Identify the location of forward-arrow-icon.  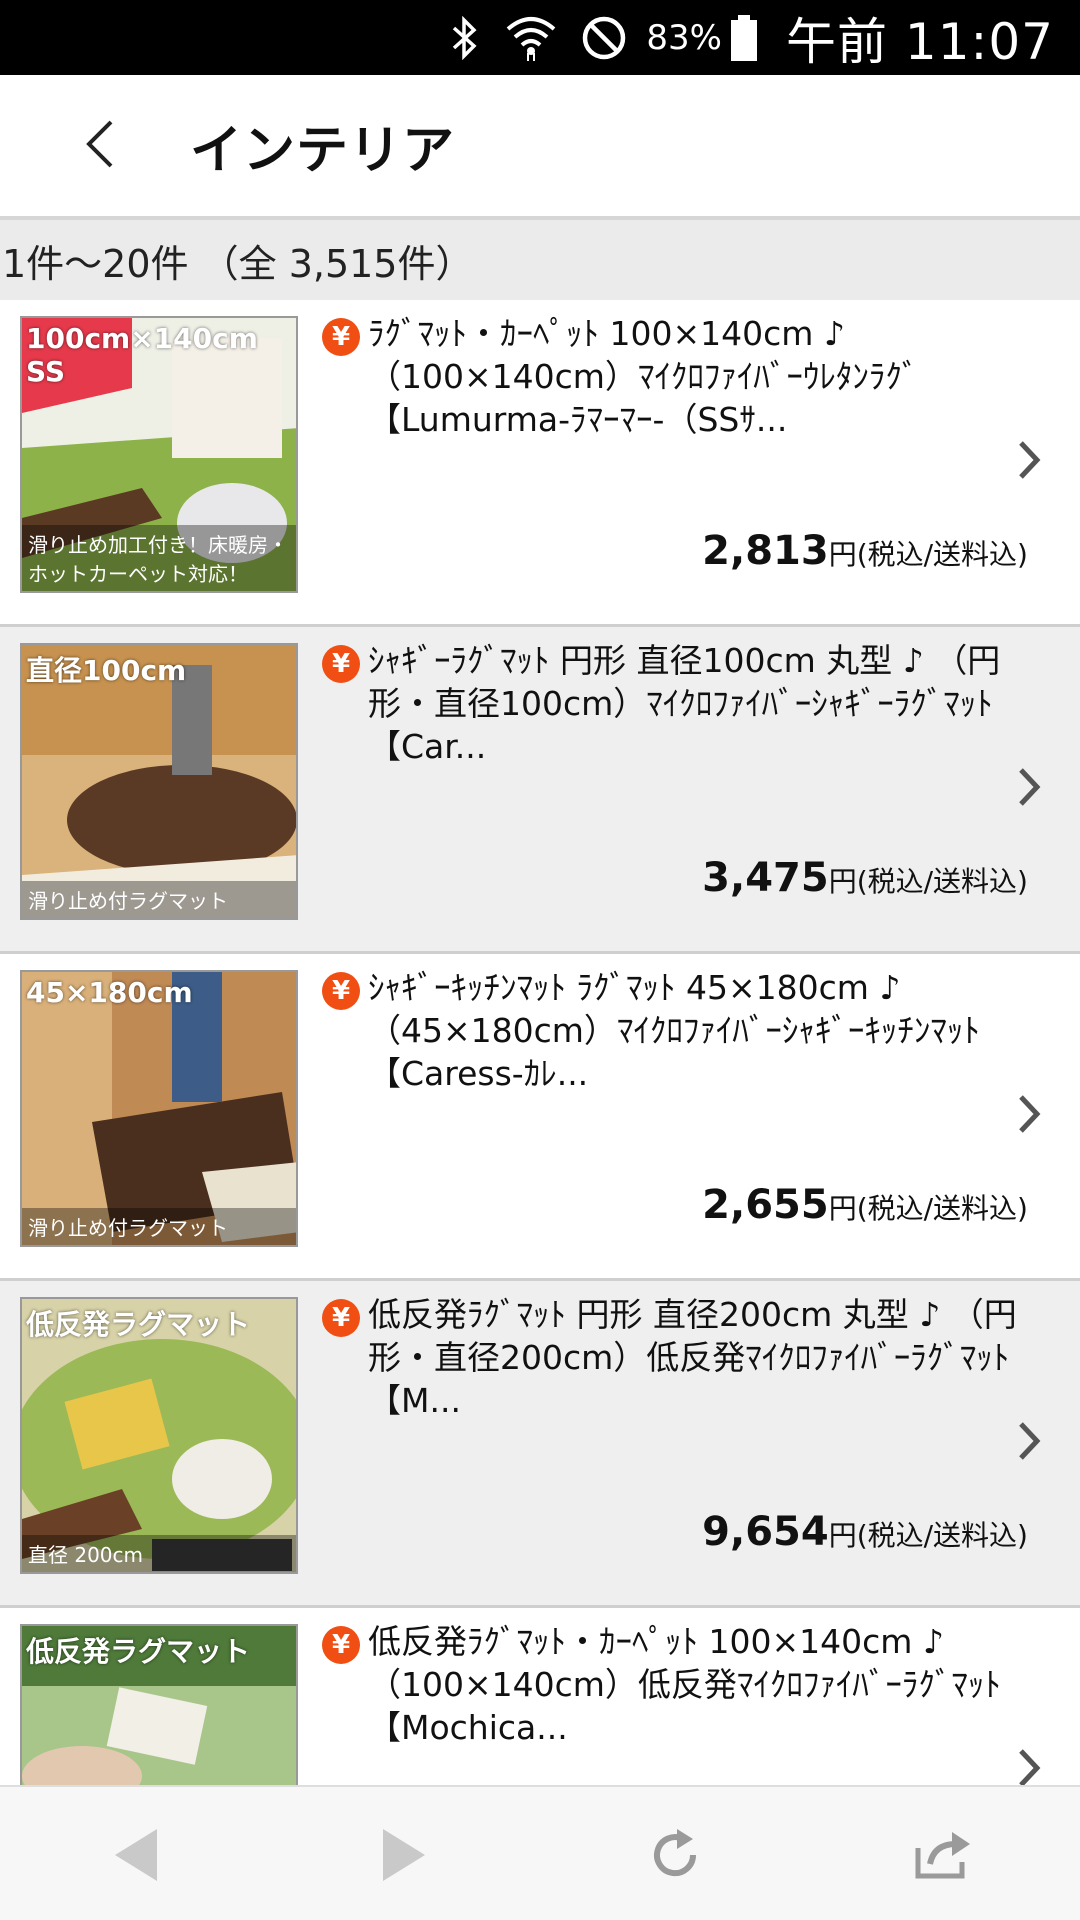
(403, 1857).